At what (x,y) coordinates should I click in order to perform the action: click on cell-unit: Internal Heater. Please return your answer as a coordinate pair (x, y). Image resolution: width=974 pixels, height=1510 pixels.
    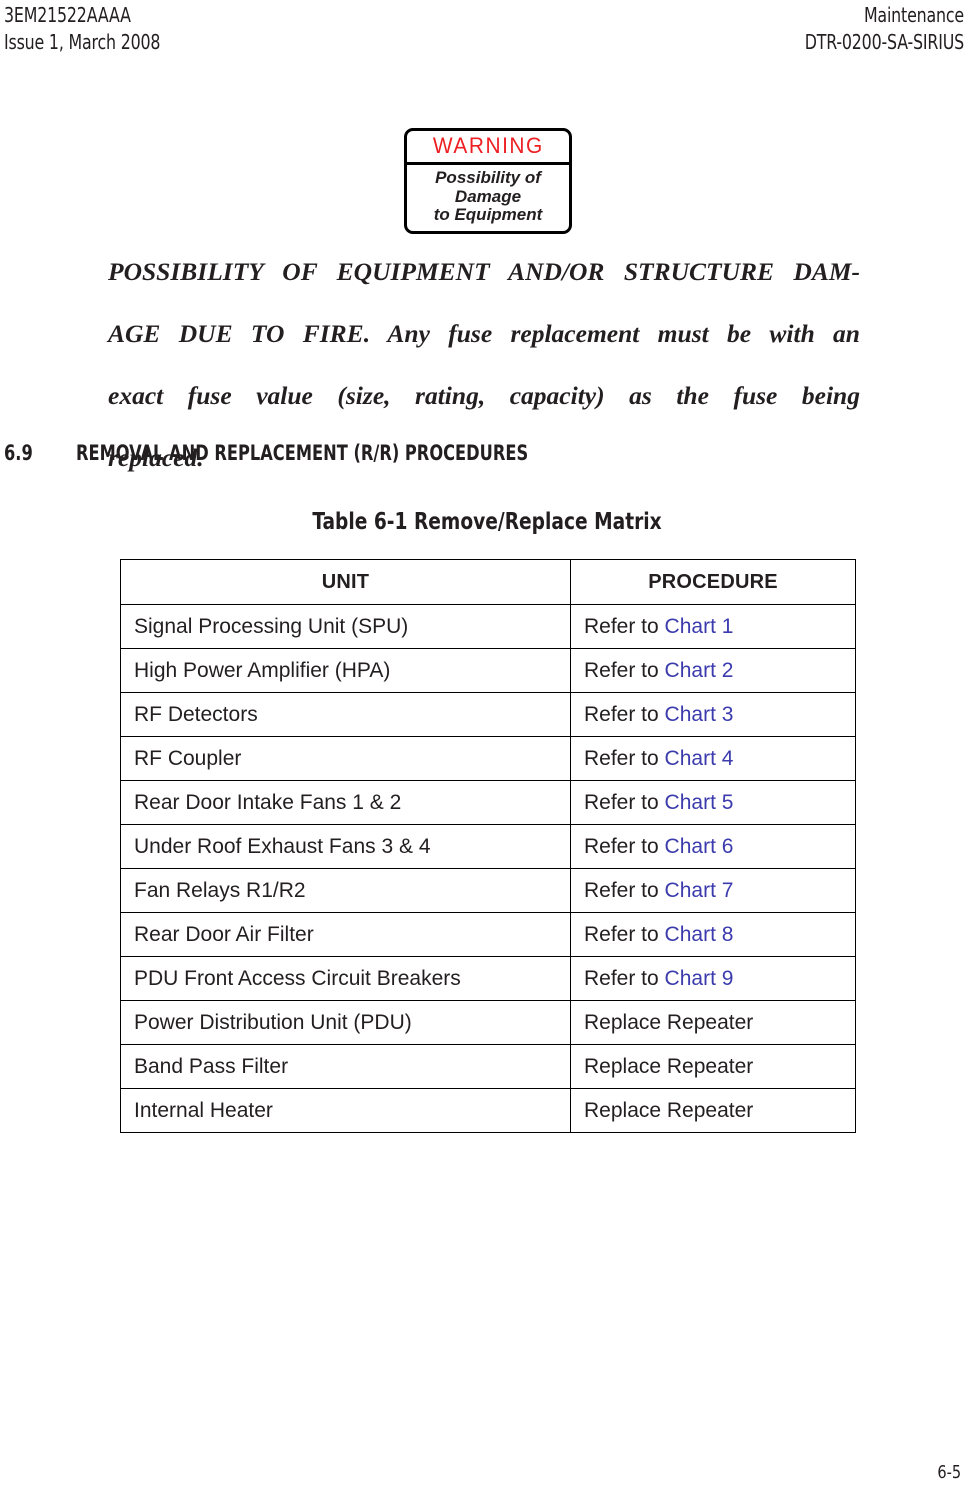
    Looking at the image, I should click on (345, 1110).